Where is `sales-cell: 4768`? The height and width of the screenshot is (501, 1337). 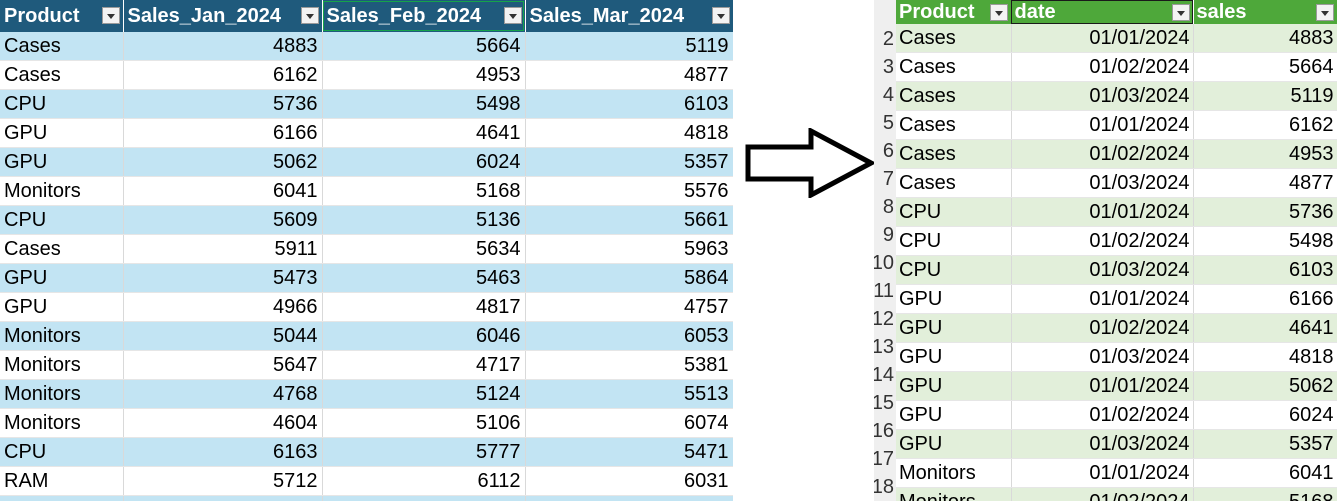
sales-cell: 4768 is located at coordinates (223, 394).